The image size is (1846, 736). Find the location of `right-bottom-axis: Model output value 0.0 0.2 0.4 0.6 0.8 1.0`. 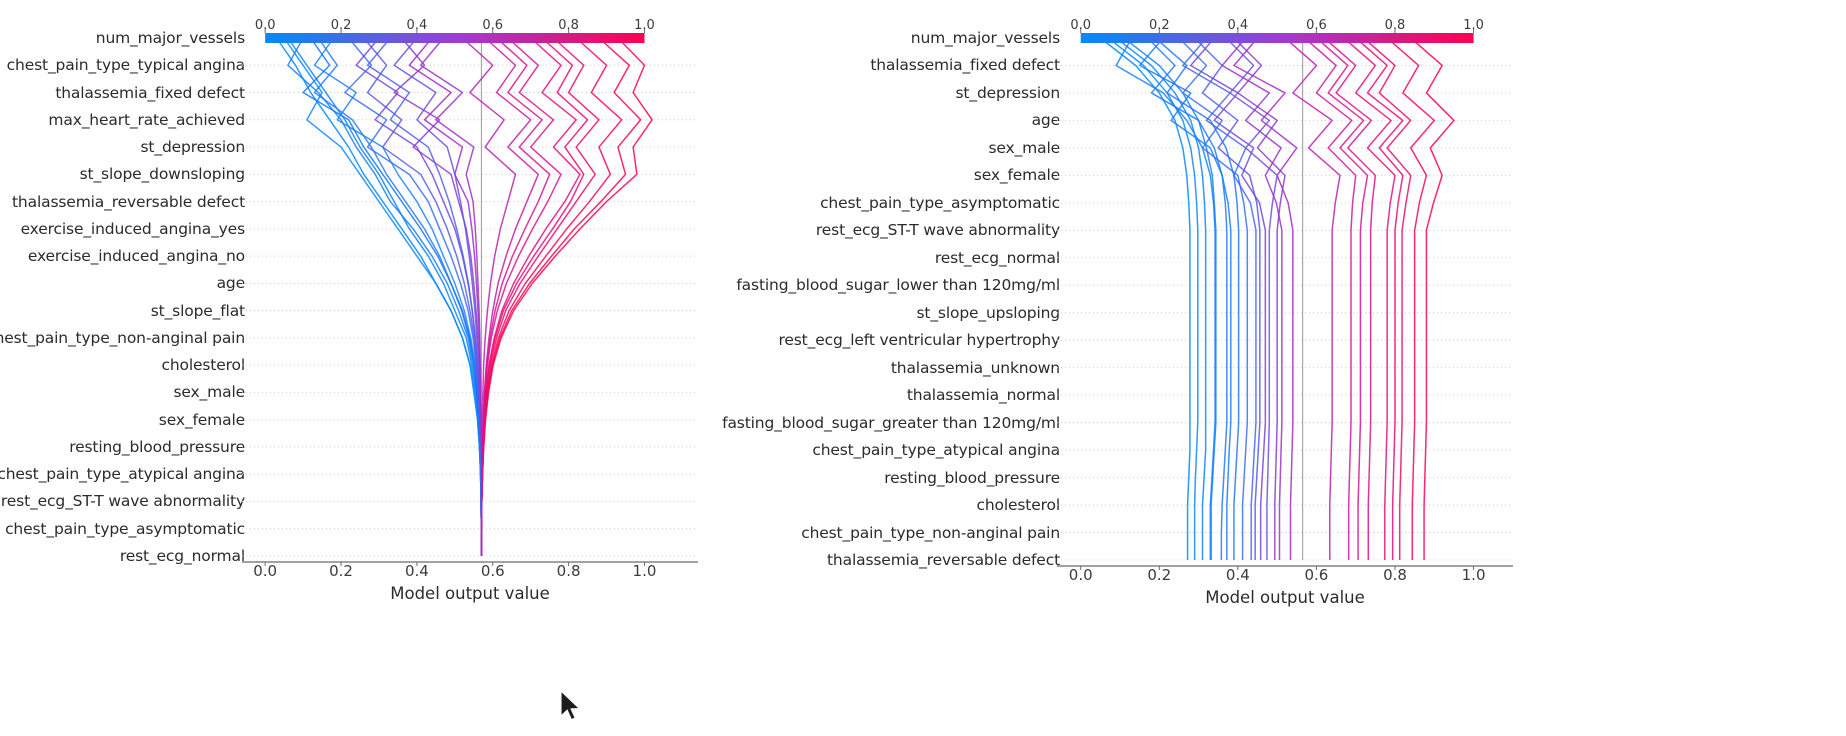

right-bottom-axis: Model output value 0.0 0.2 0.4 0.6 0.8 1.0 is located at coordinates (1285, 583).